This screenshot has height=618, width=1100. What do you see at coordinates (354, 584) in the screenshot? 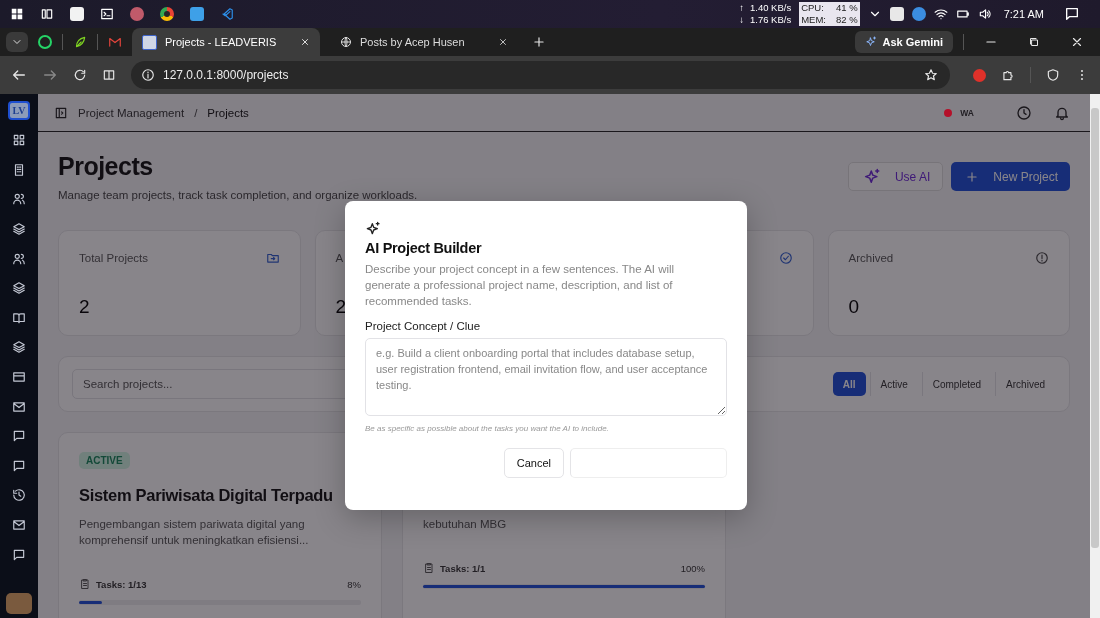
I see `progress-percent: 8%` at bounding box center [354, 584].